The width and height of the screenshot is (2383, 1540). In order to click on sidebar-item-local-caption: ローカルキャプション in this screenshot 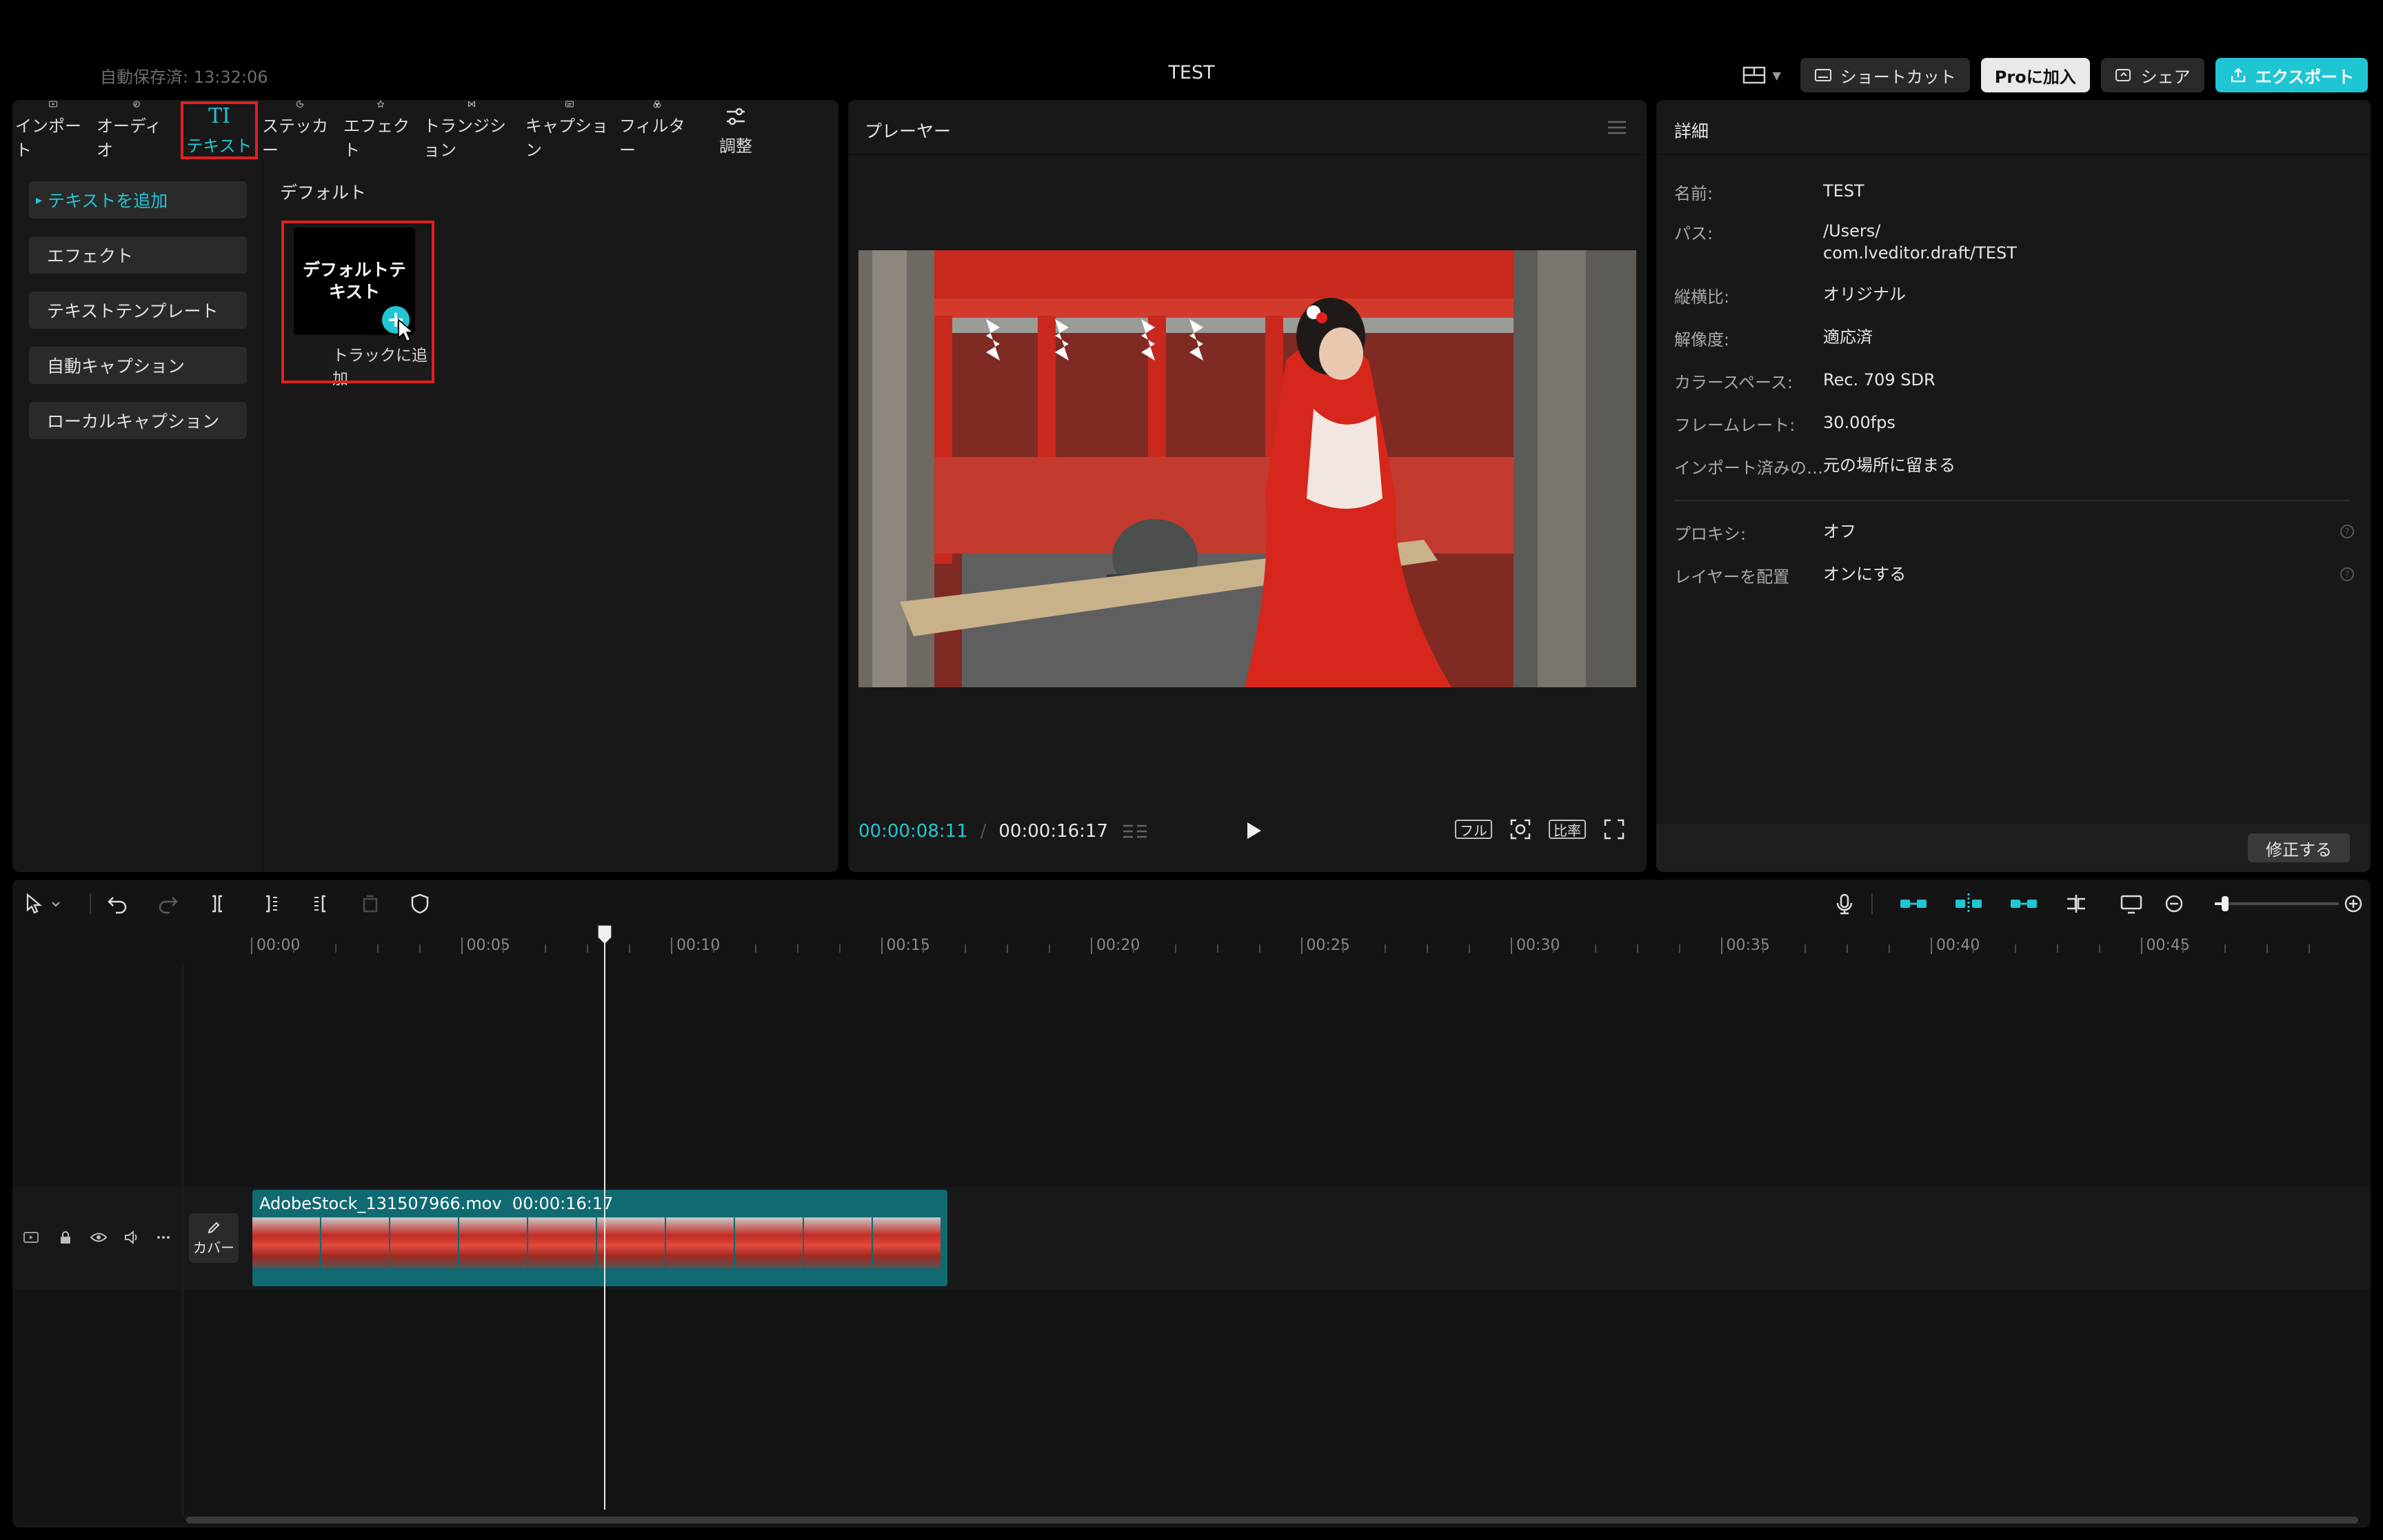, I will do `click(138, 421)`.